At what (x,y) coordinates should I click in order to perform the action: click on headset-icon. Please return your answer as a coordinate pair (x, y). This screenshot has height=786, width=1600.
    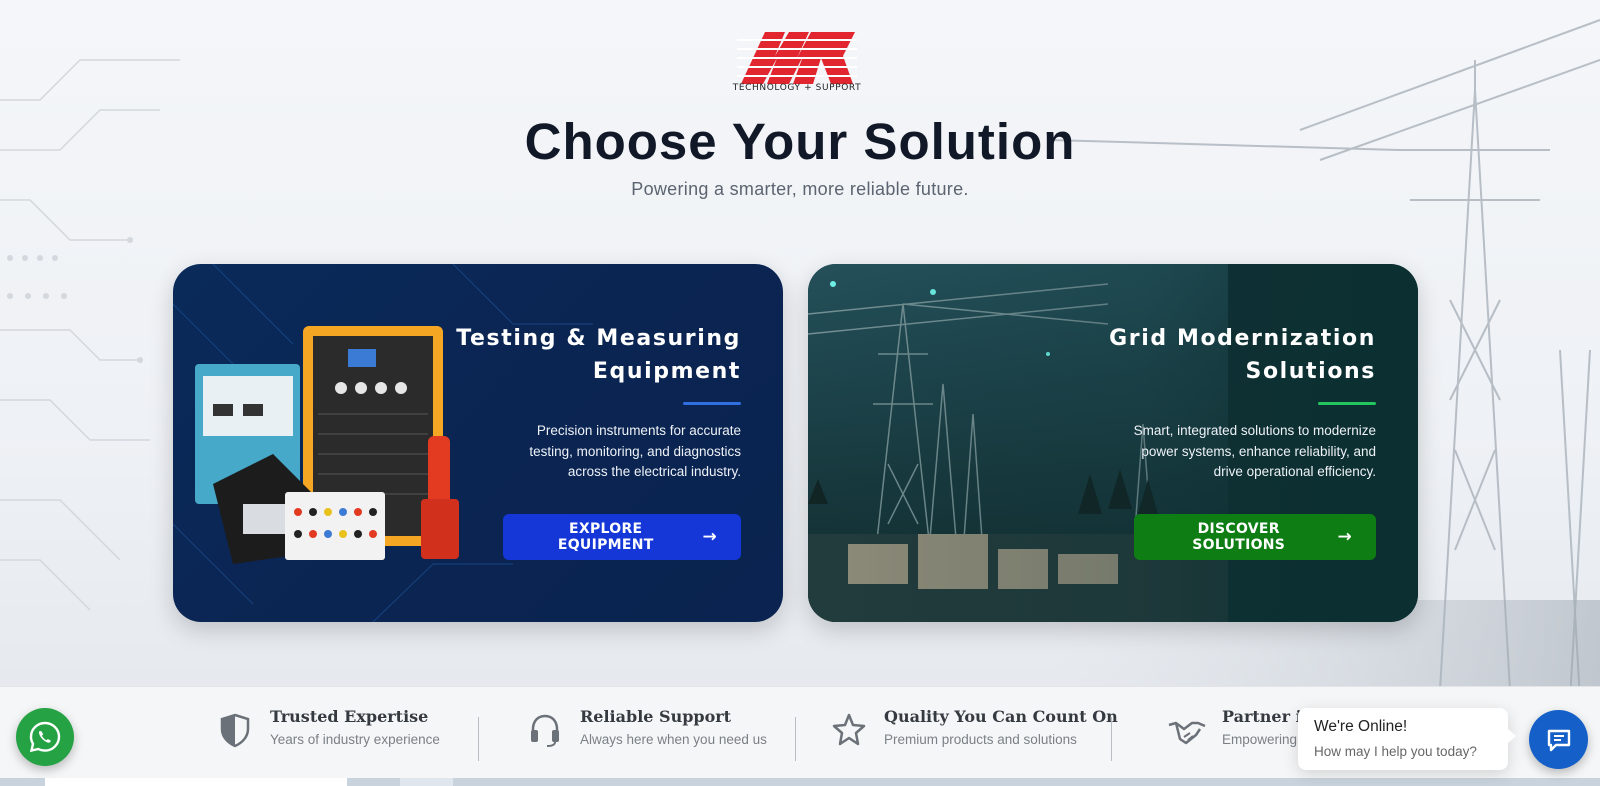
    Looking at the image, I should click on (545, 730).